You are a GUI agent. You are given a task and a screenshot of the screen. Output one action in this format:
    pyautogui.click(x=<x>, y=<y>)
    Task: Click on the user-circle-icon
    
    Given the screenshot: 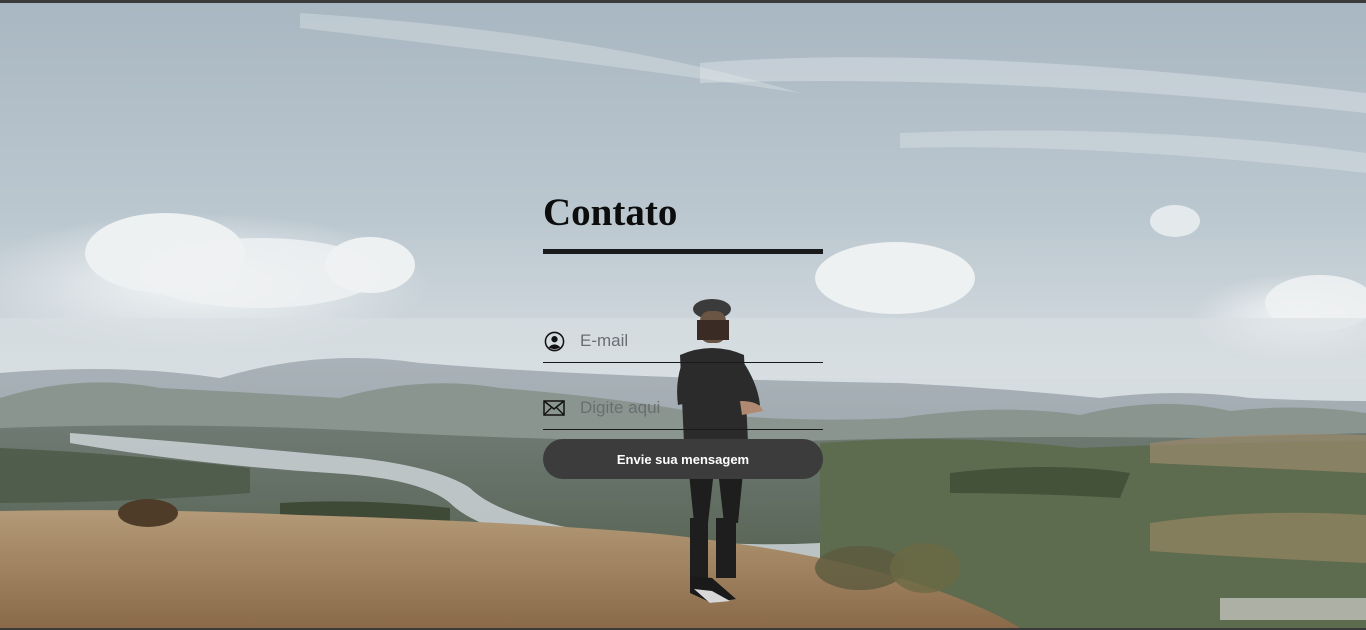 What is the action you would take?
    pyautogui.click(x=554, y=341)
    